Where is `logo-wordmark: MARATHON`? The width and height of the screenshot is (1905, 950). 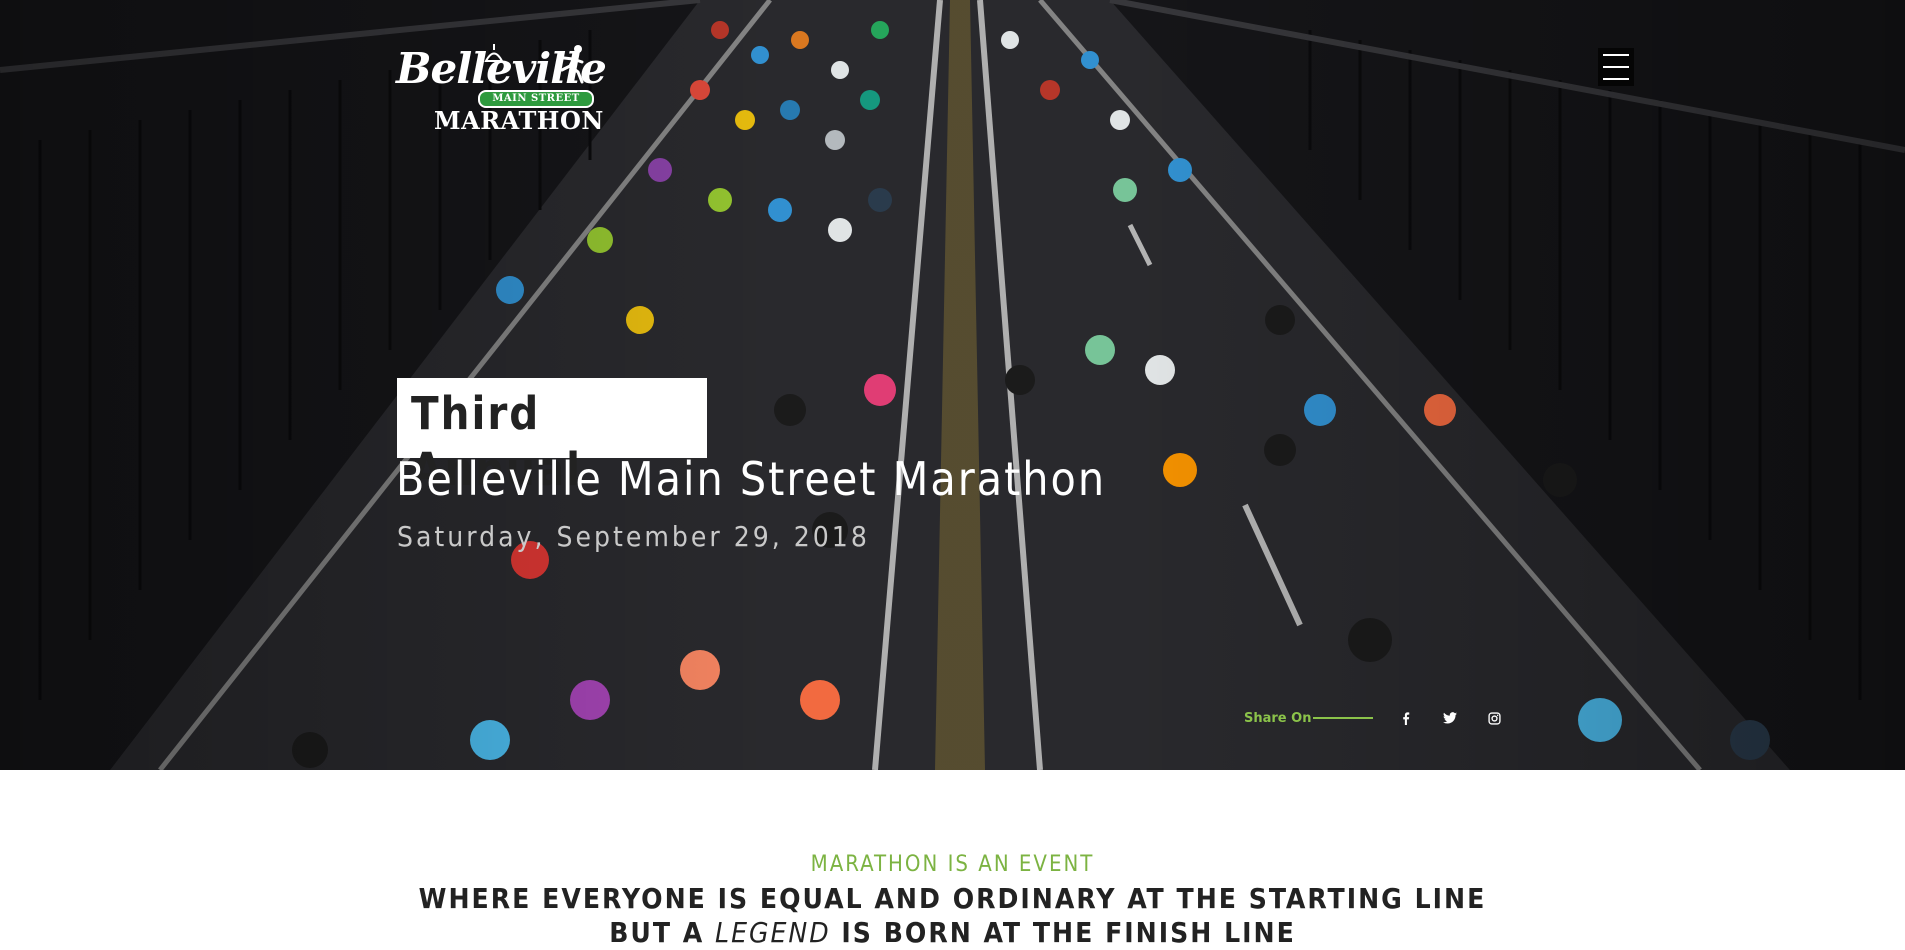
logo-wordmark: MARATHON is located at coordinates (519, 120).